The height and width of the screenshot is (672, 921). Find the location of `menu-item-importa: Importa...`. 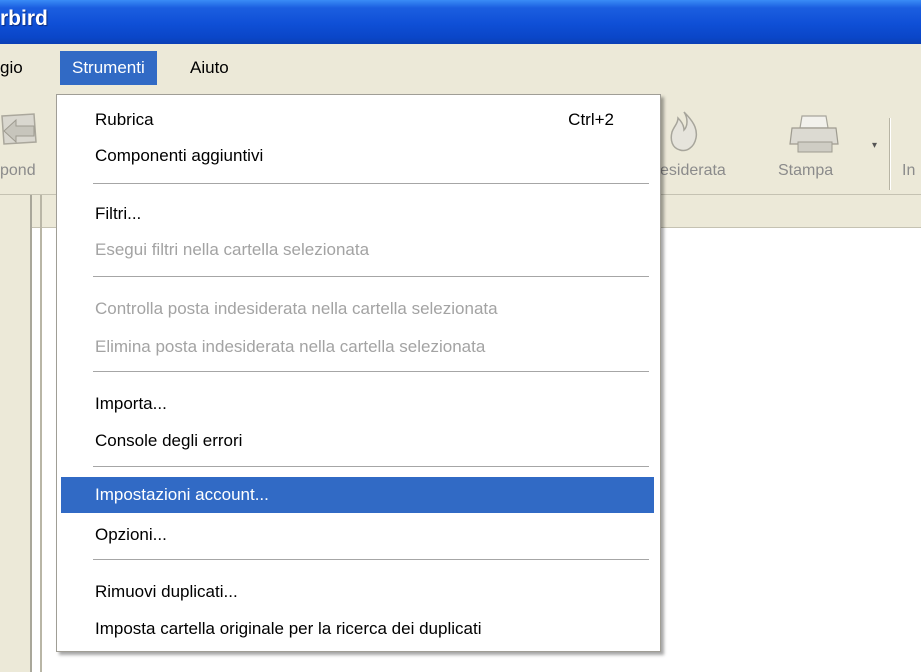

menu-item-importa: Importa... is located at coordinates (357, 404).